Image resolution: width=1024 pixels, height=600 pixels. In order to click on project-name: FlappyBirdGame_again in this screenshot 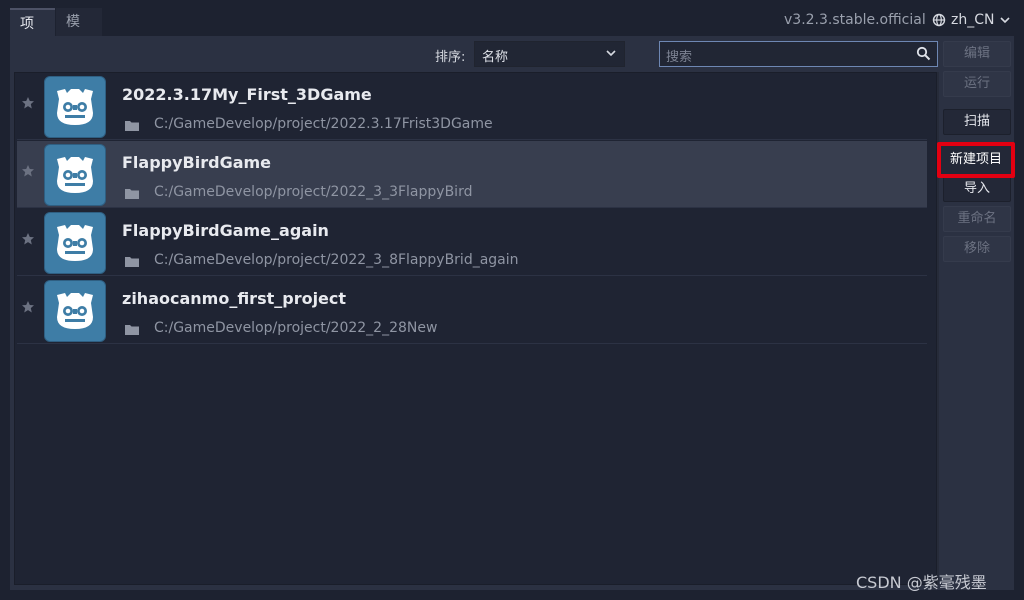, I will do `click(225, 230)`.